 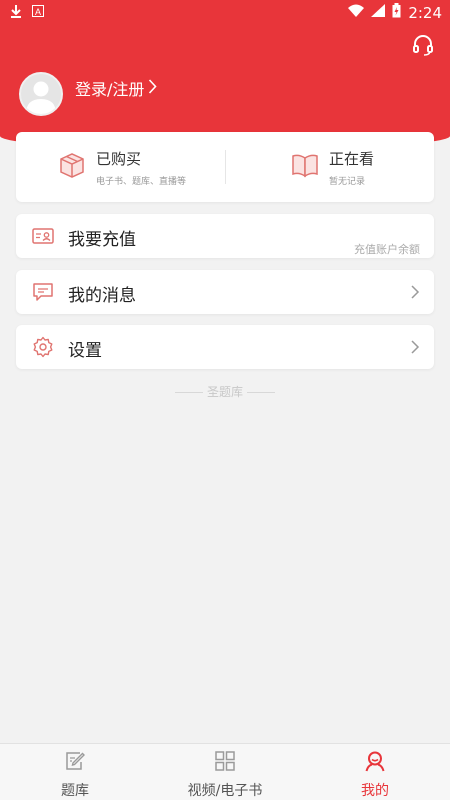 What do you see at coordinates (305, 167) in the screenshot?
I see `open-book-icon` at bounding box center [305, 167].